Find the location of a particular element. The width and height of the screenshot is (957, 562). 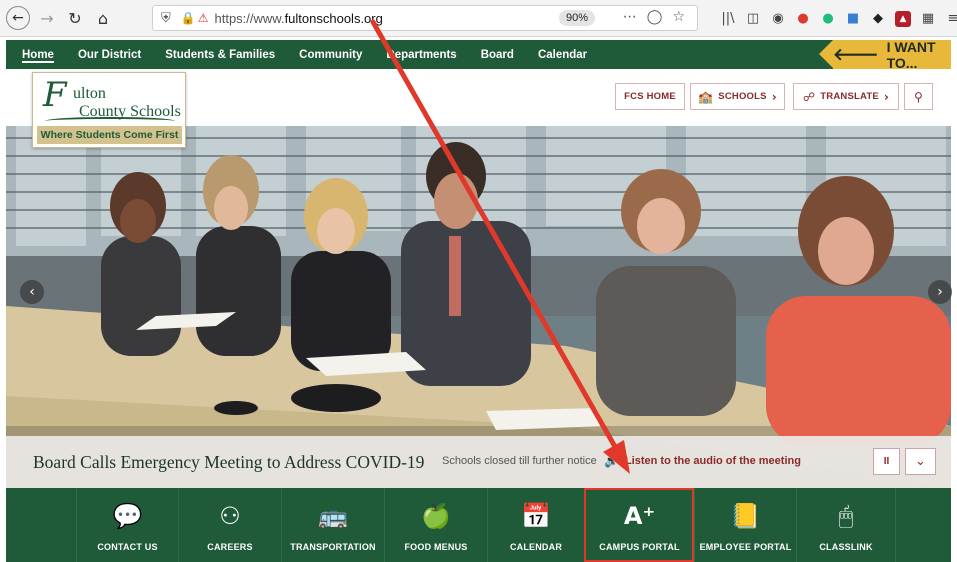

speaker-icon: 🔊 is located at coordinates (611, 461).